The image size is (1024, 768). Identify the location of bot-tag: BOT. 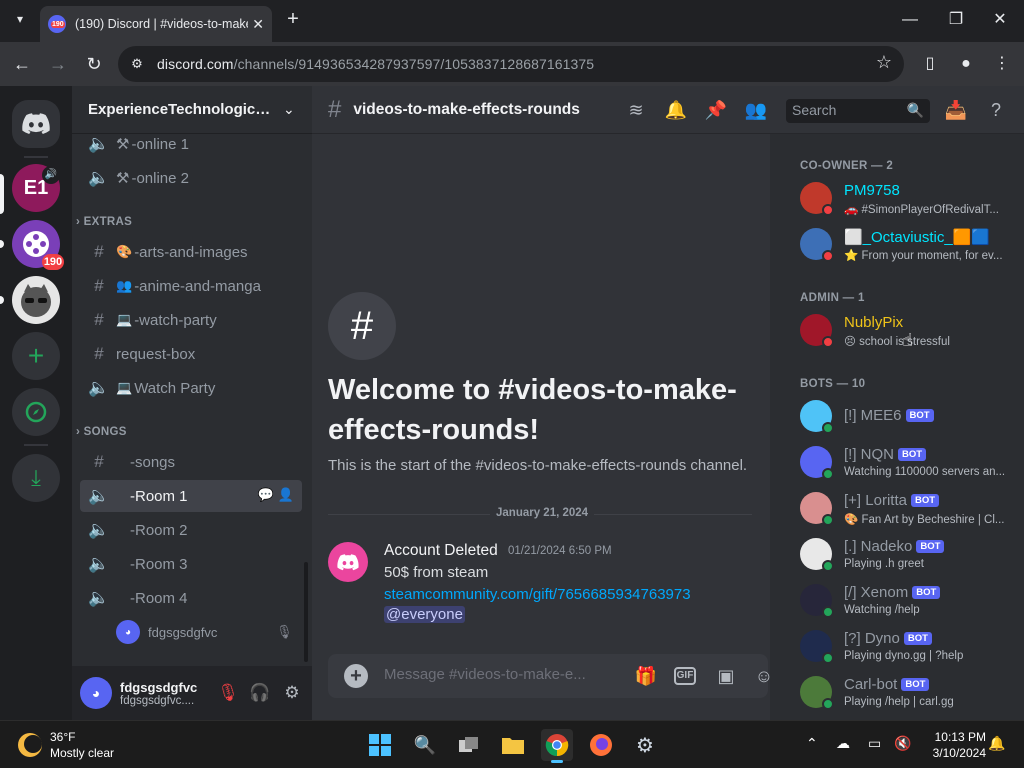
(919, 415).